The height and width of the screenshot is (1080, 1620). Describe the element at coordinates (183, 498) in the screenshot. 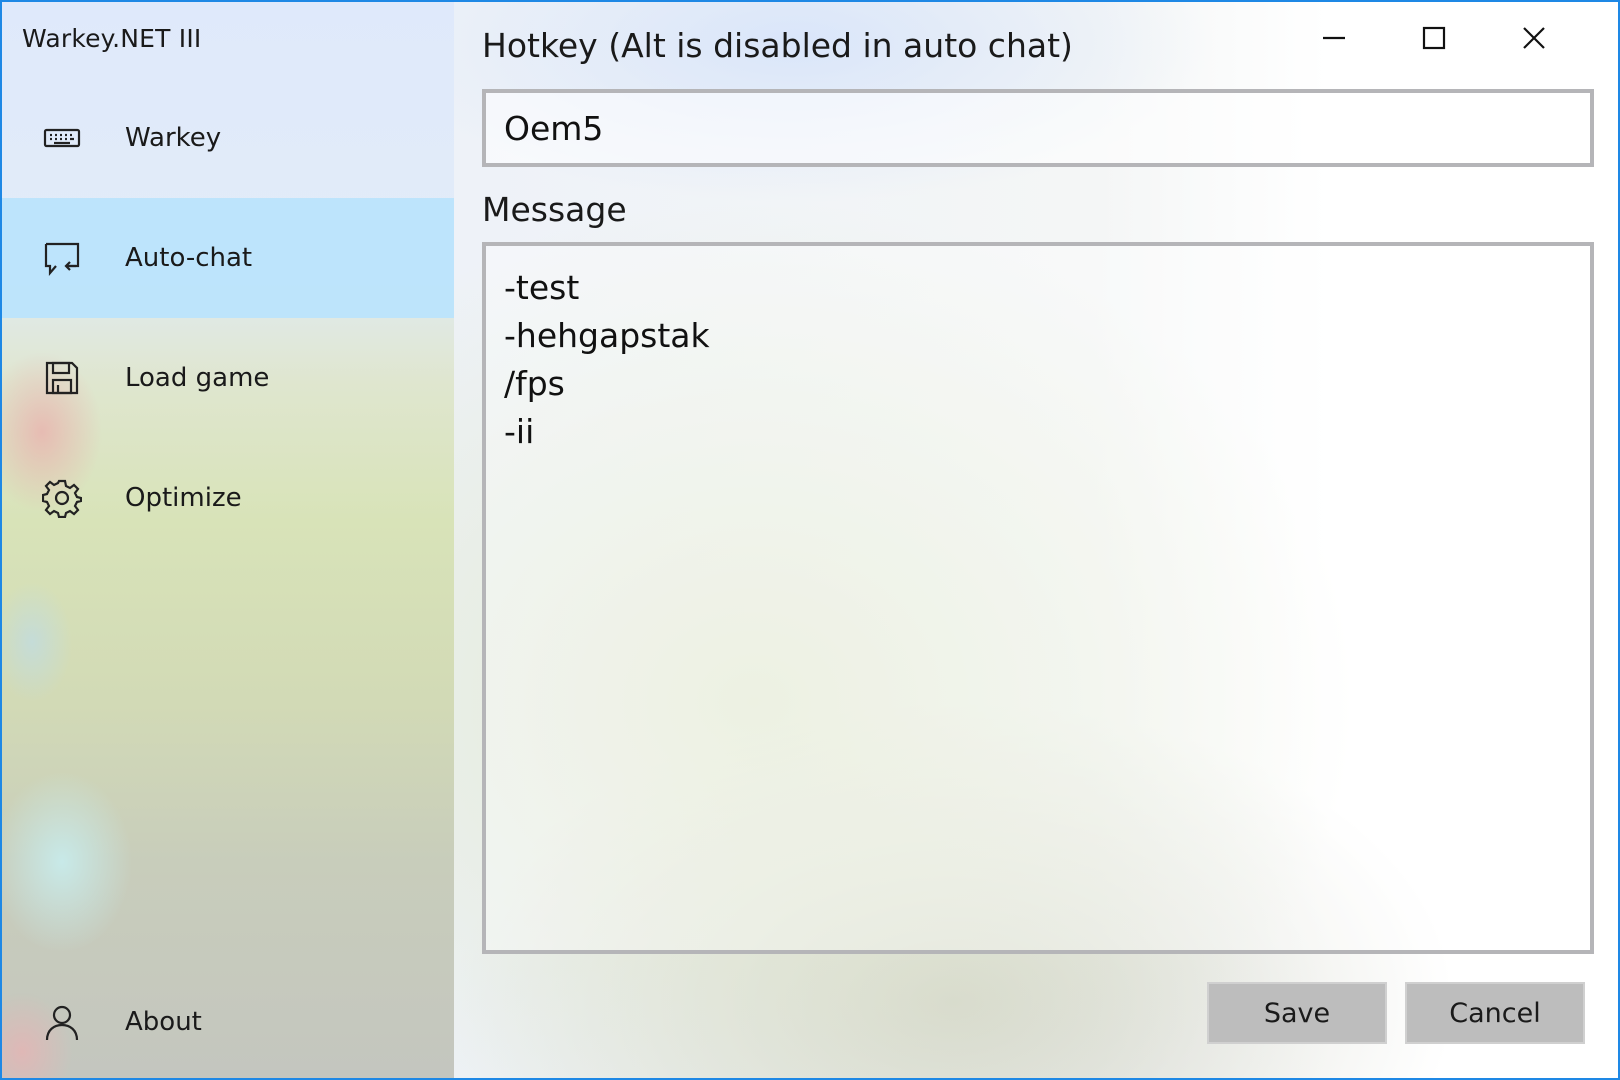

I see `sidebar-item-label: Optimize` at that location.